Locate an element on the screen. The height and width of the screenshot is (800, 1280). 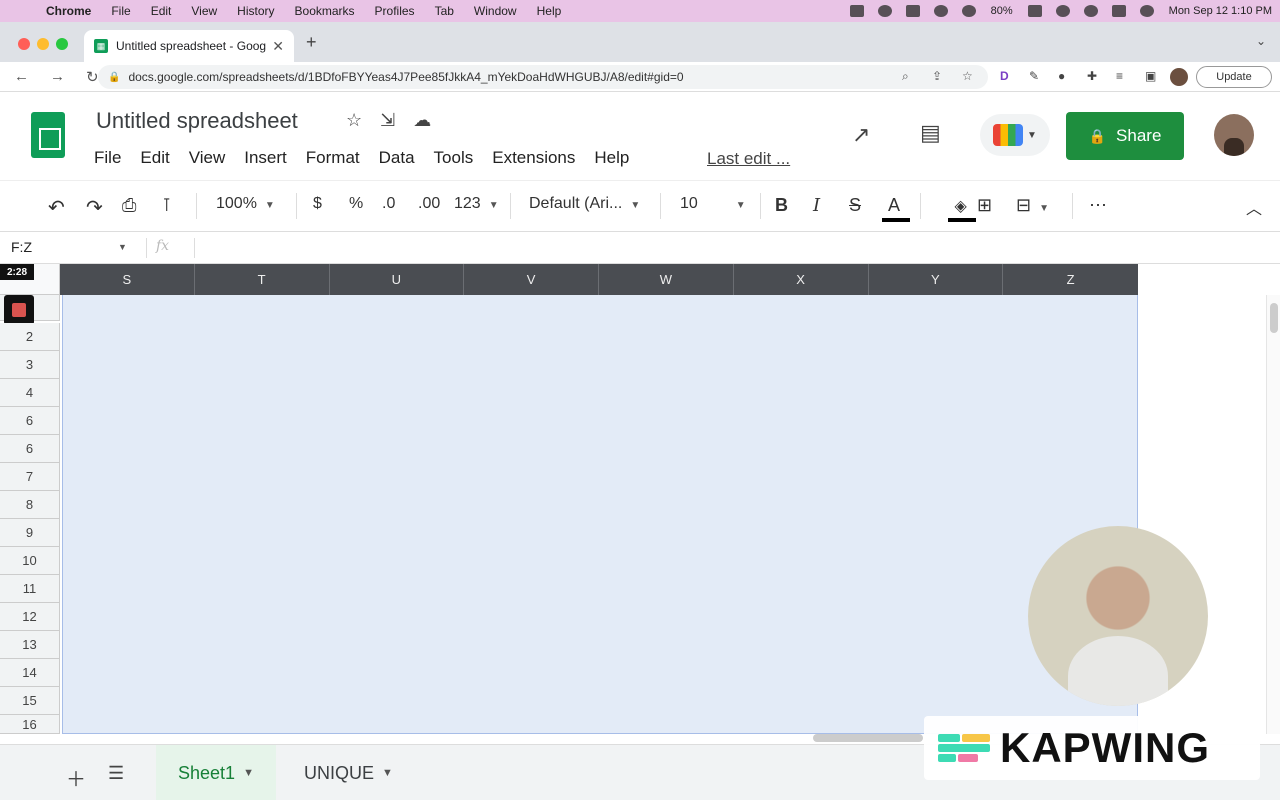
zoom-select: 100% ▼ is located at coordinates (245, 204).